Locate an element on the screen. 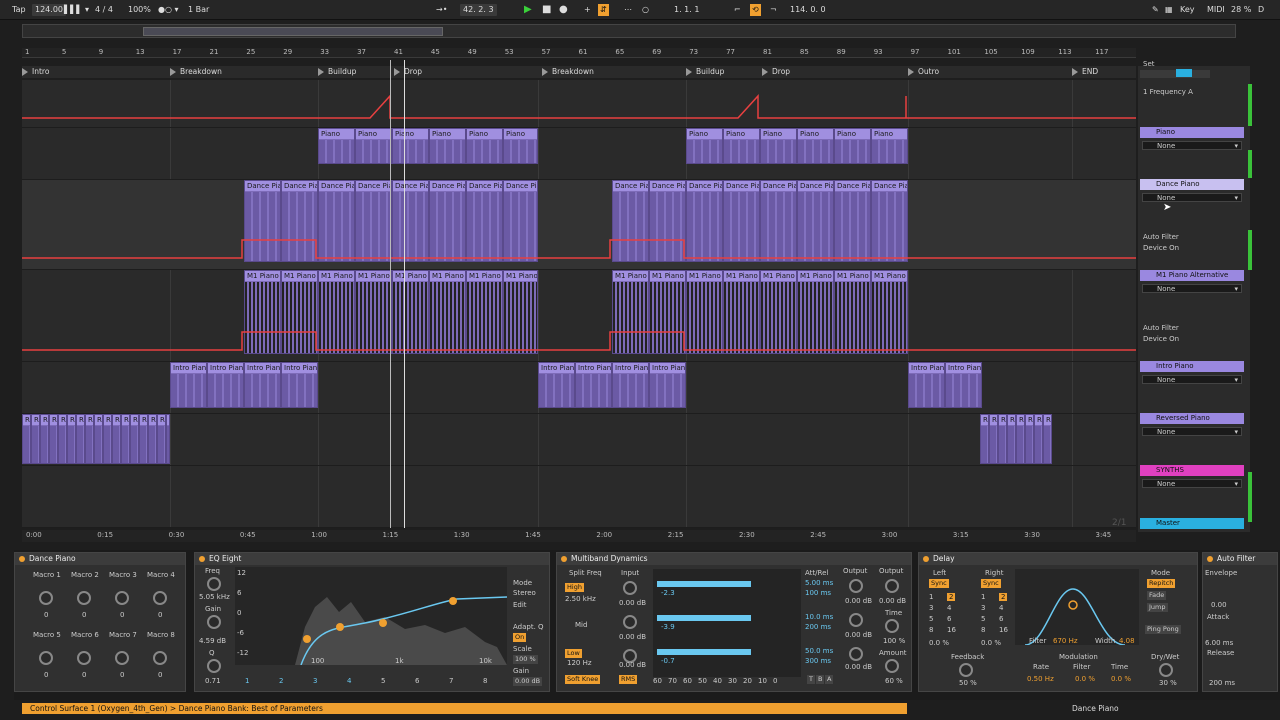  delay-repitch: Repitch is located at coordinates (1161, 583).